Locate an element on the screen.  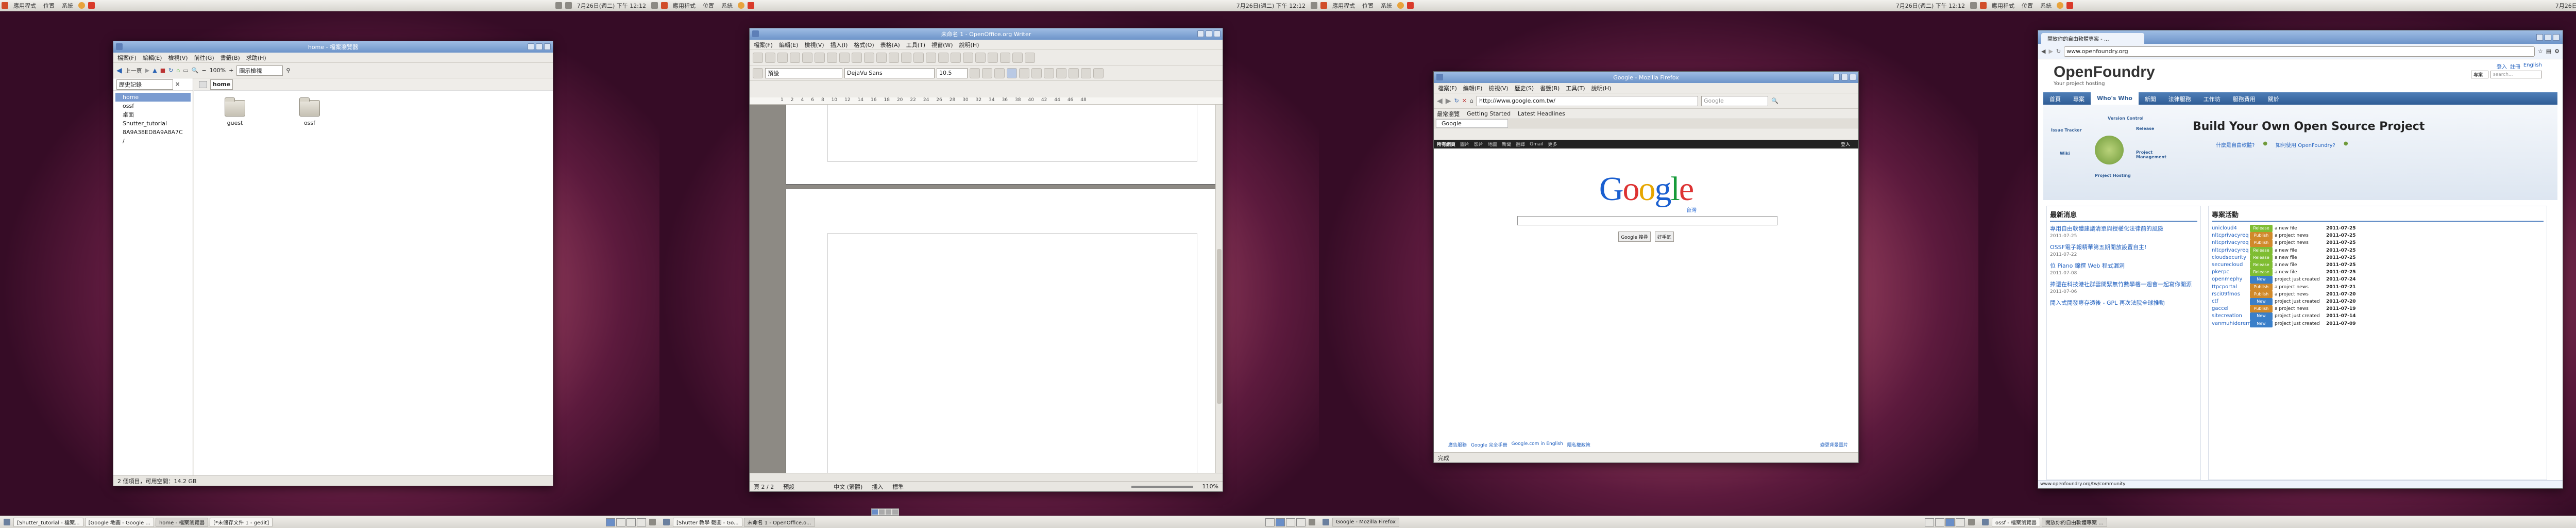
activity-project: cloudsecurity is located at coordinates (2230, 257).